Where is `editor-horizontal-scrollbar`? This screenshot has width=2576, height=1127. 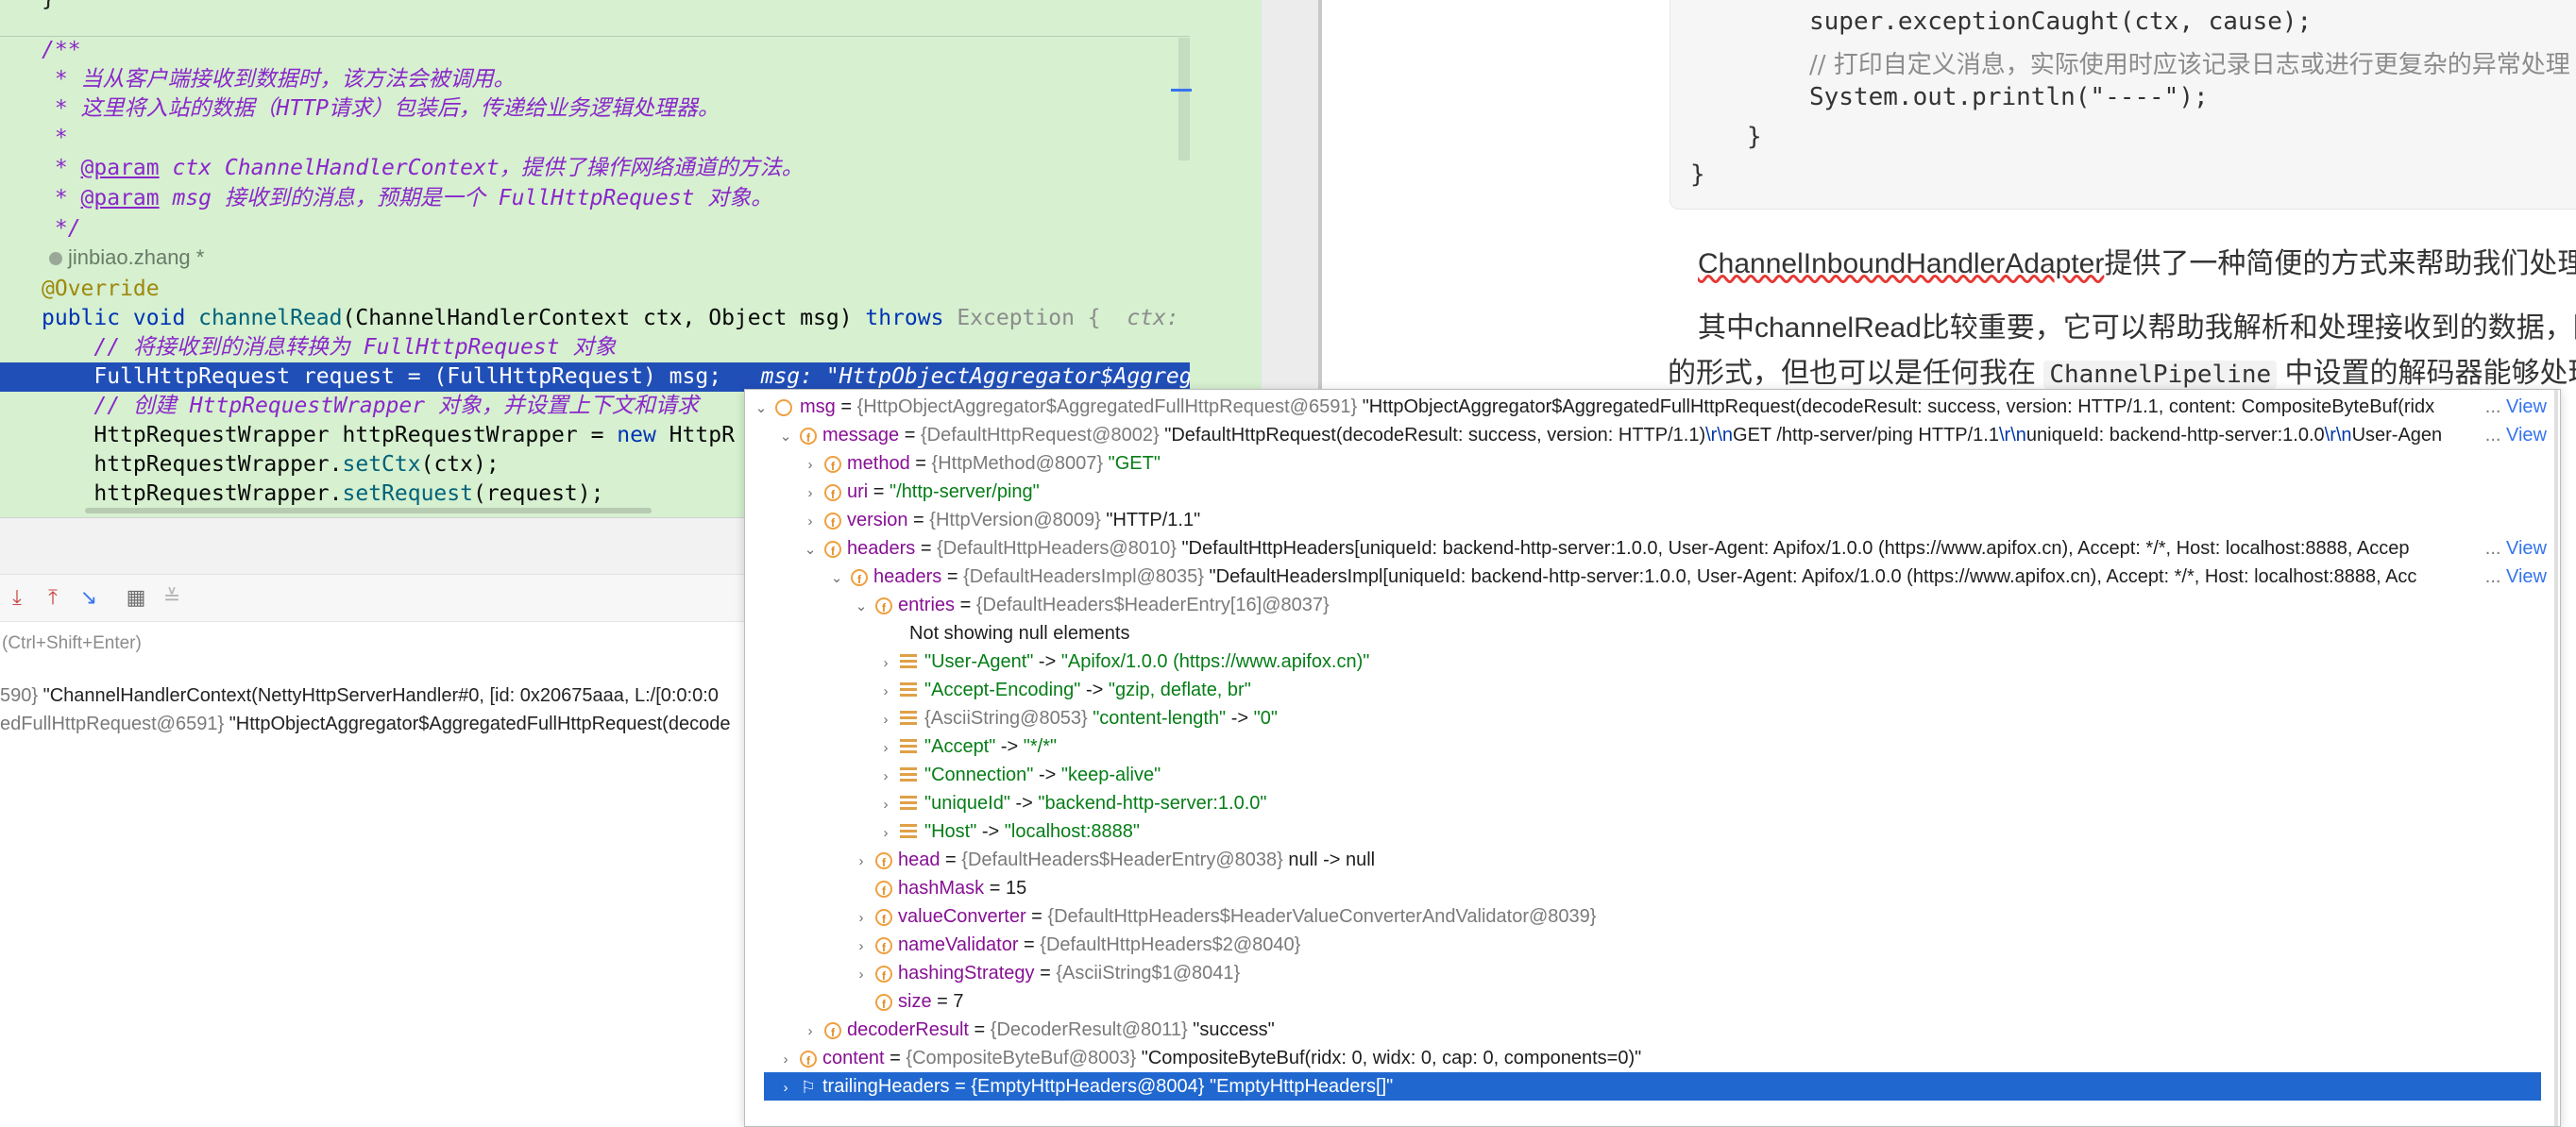 editor-horizontal-scrollbar is located at coordinates (368, 510).